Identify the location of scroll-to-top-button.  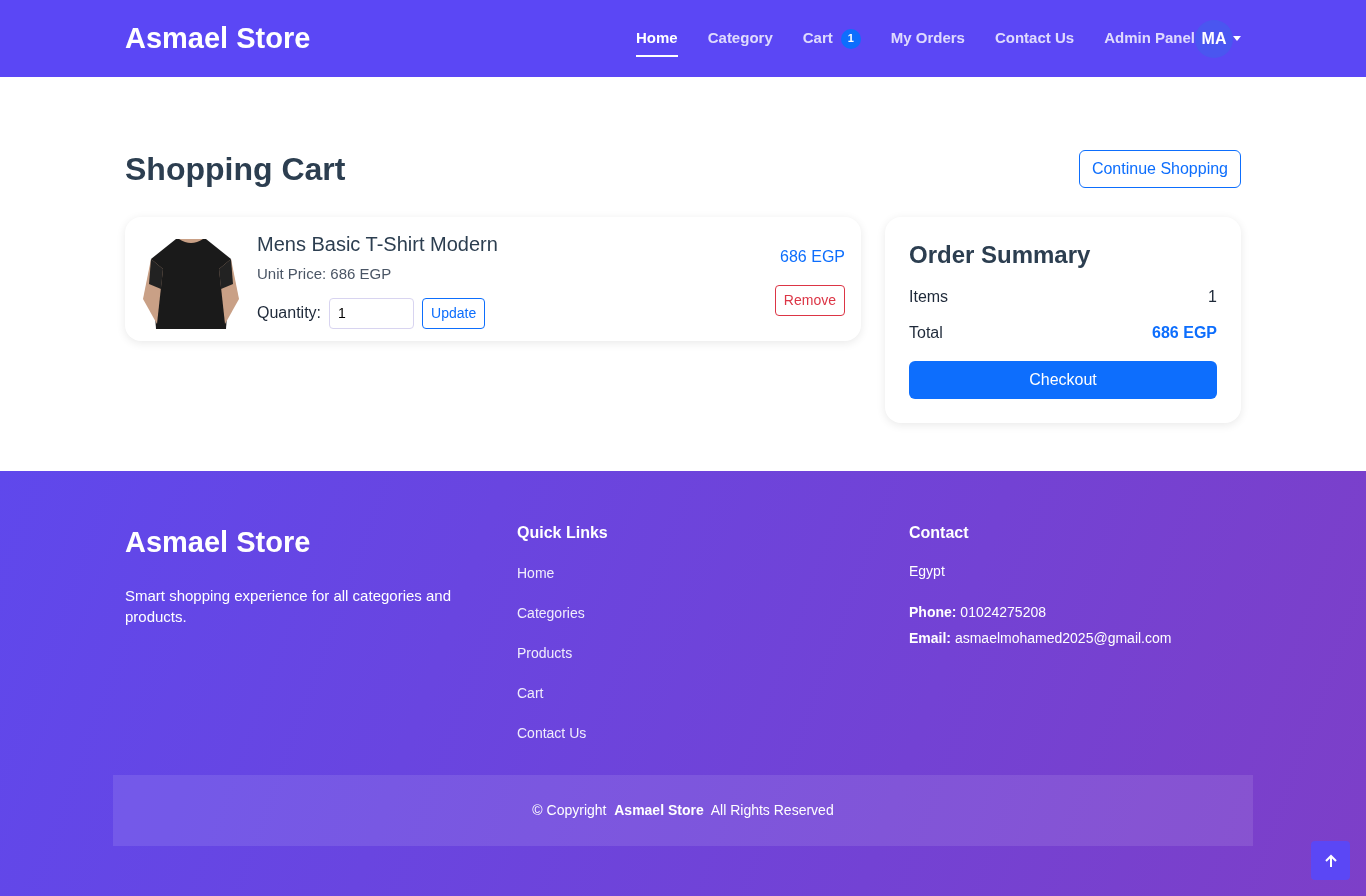
(1330, 860).